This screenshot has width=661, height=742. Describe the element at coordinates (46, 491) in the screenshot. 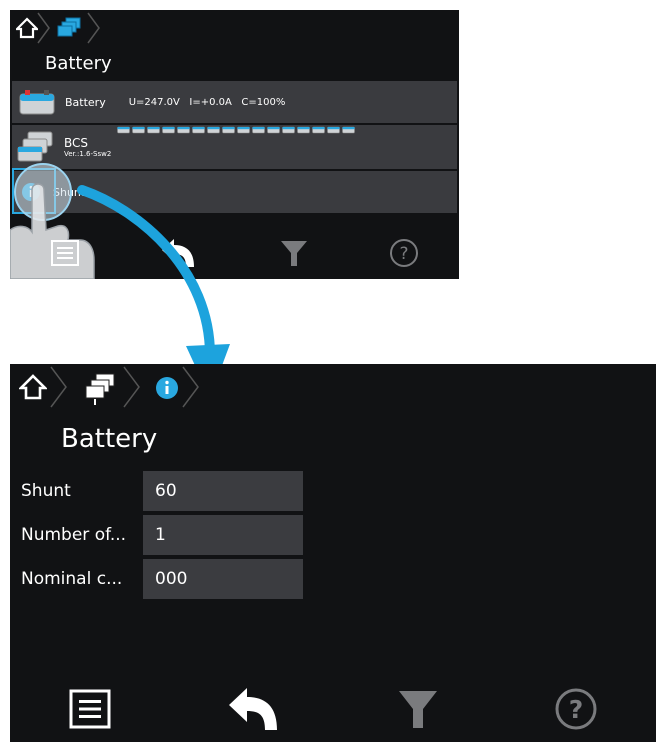

I see `field-label-shunt: Shunt` at that location.